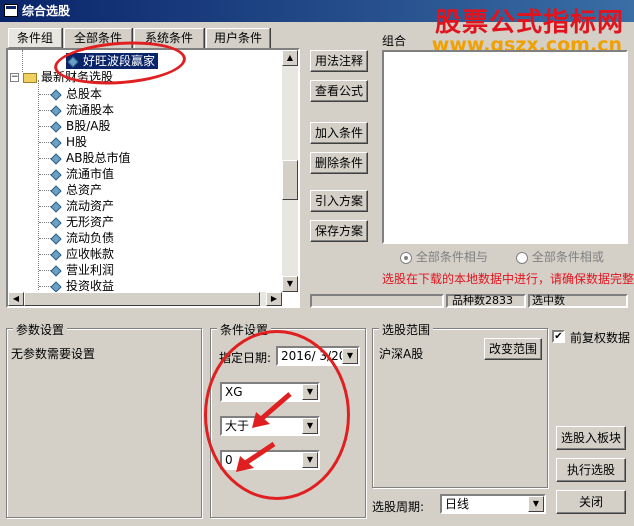 The image size is (634, 526). Describe the element at coordinates (35, 38) in the screenshot. I see `tab-condition-group: 条件组` at that location.